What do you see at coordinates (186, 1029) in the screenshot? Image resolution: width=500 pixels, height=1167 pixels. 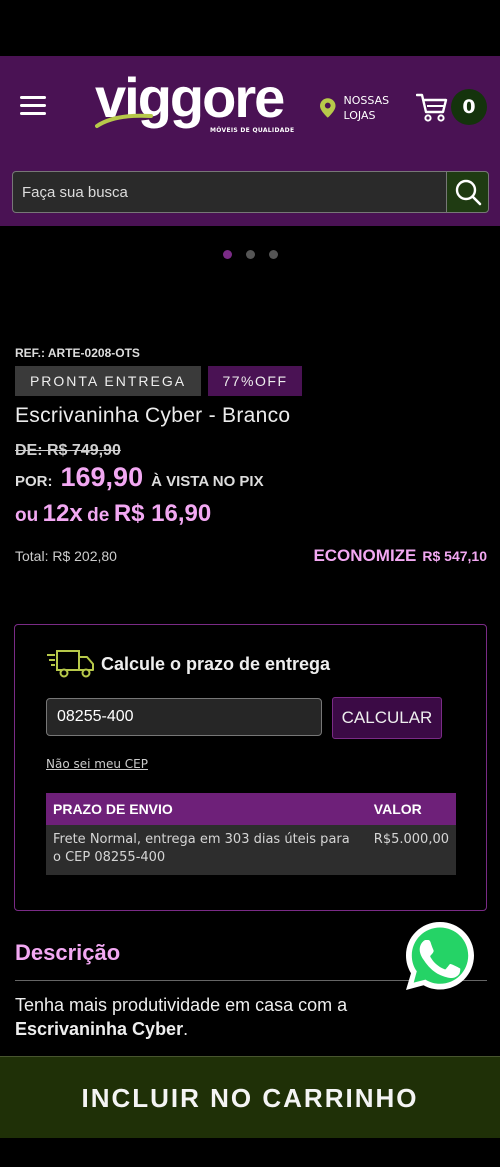 I see `description-text-suffix: .` at bounding box center [186, 1029].